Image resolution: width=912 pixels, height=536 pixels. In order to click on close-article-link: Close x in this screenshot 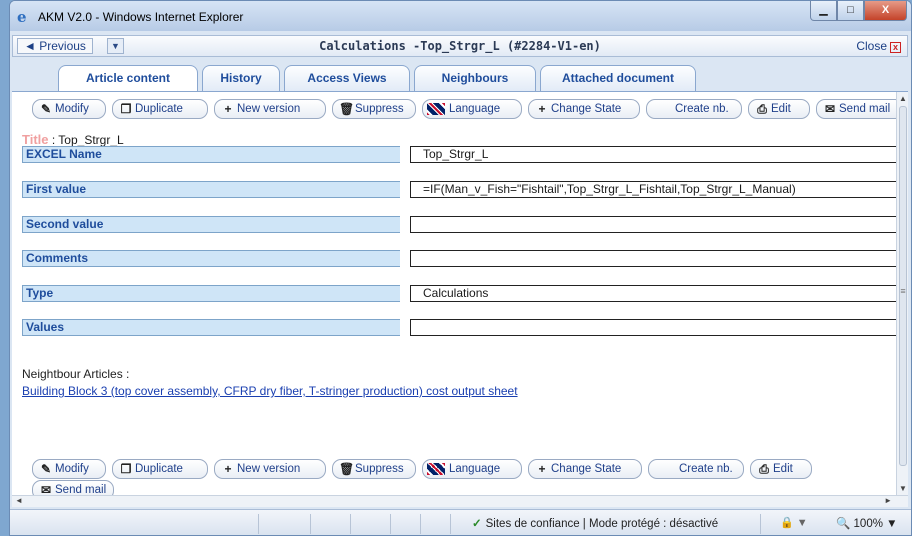, I will do `click(878, 46)`.